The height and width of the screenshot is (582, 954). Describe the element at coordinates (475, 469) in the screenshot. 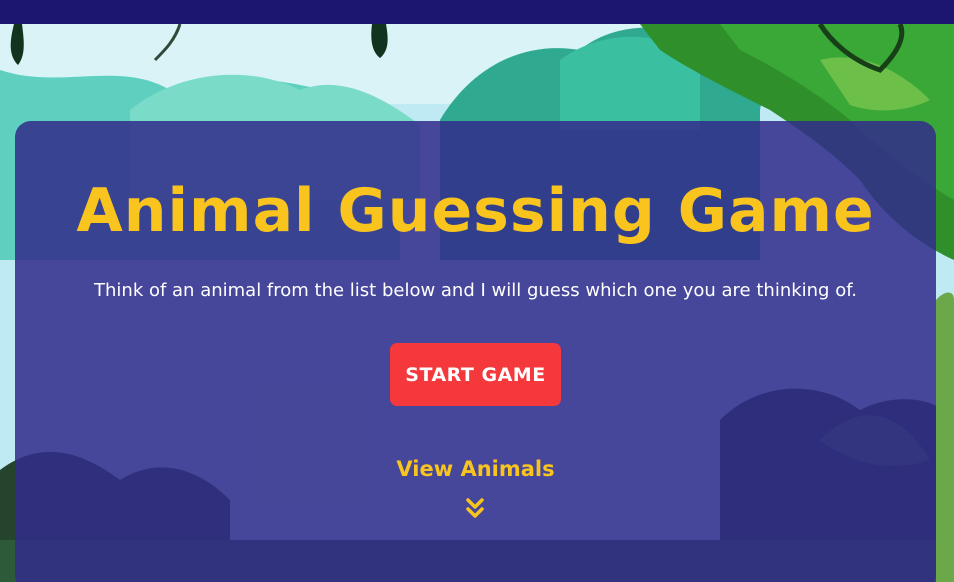

I see `view-animals-link: View Animals` at that location.